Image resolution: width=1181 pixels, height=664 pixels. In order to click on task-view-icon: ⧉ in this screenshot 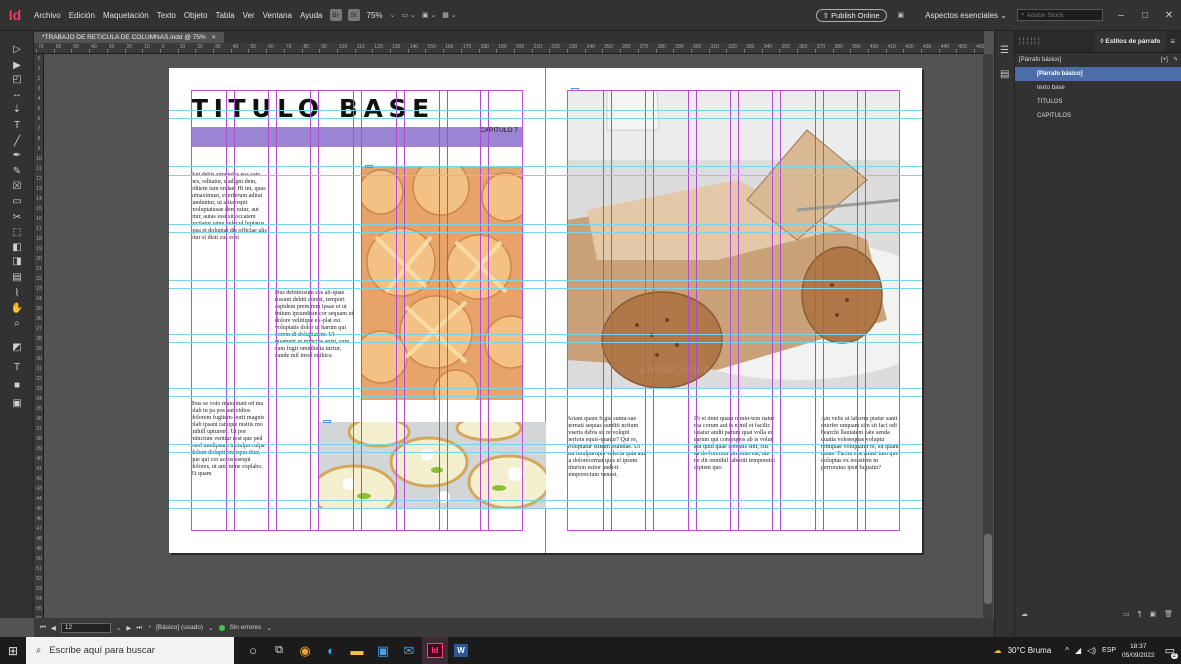, I will do `click(279, 650)`.